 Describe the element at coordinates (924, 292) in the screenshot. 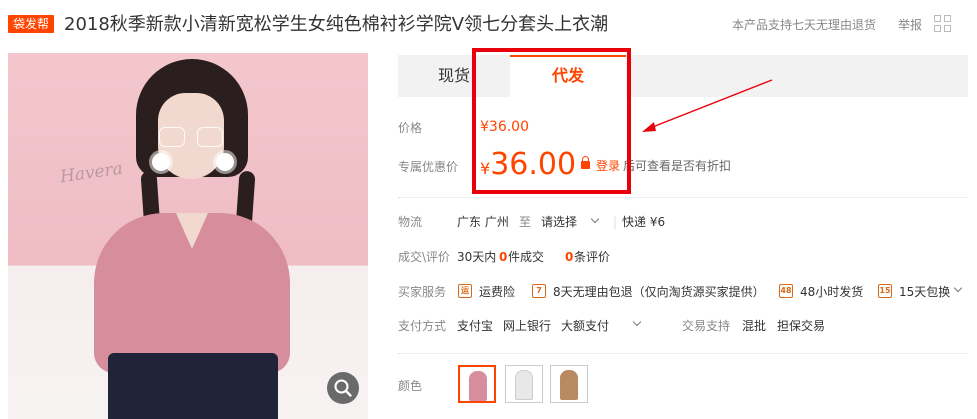

I see `service-15day-exchange: 15天包换` at that location.